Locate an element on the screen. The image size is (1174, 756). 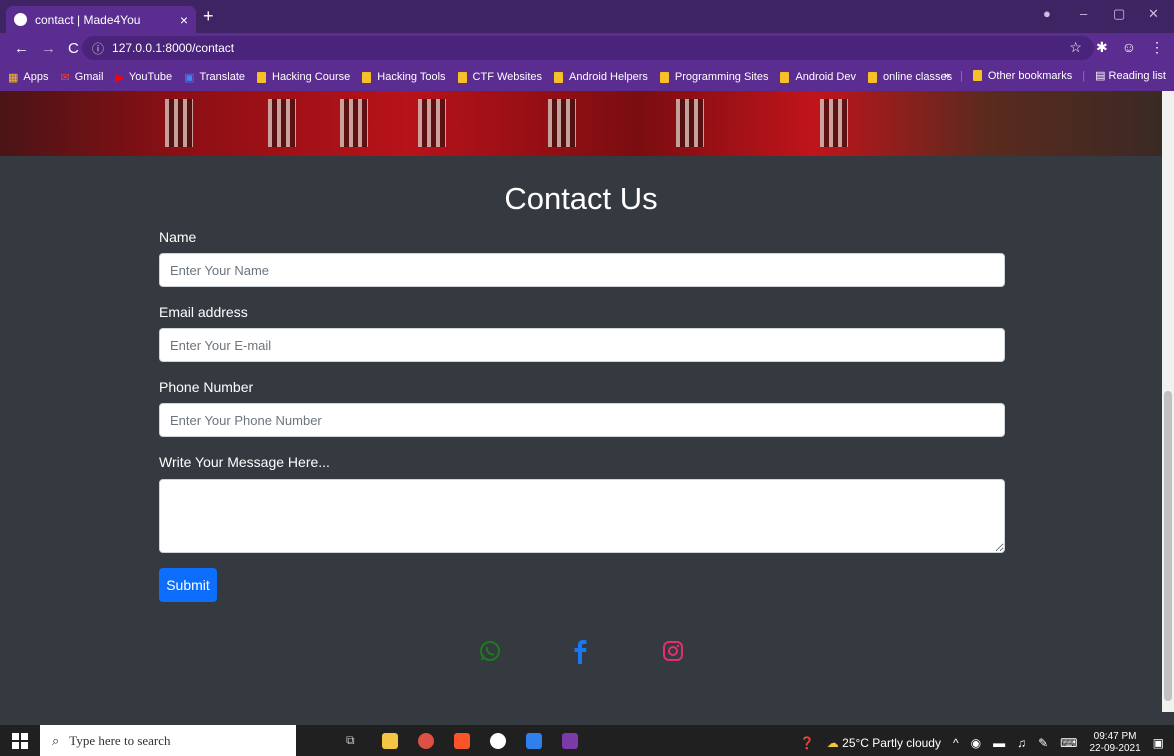
browser-toolbar: ← → C ⓘ 127.0.0.1:8000/contact ☆ ✱ ☺ ⋮ is located at coordinates (587, 48).